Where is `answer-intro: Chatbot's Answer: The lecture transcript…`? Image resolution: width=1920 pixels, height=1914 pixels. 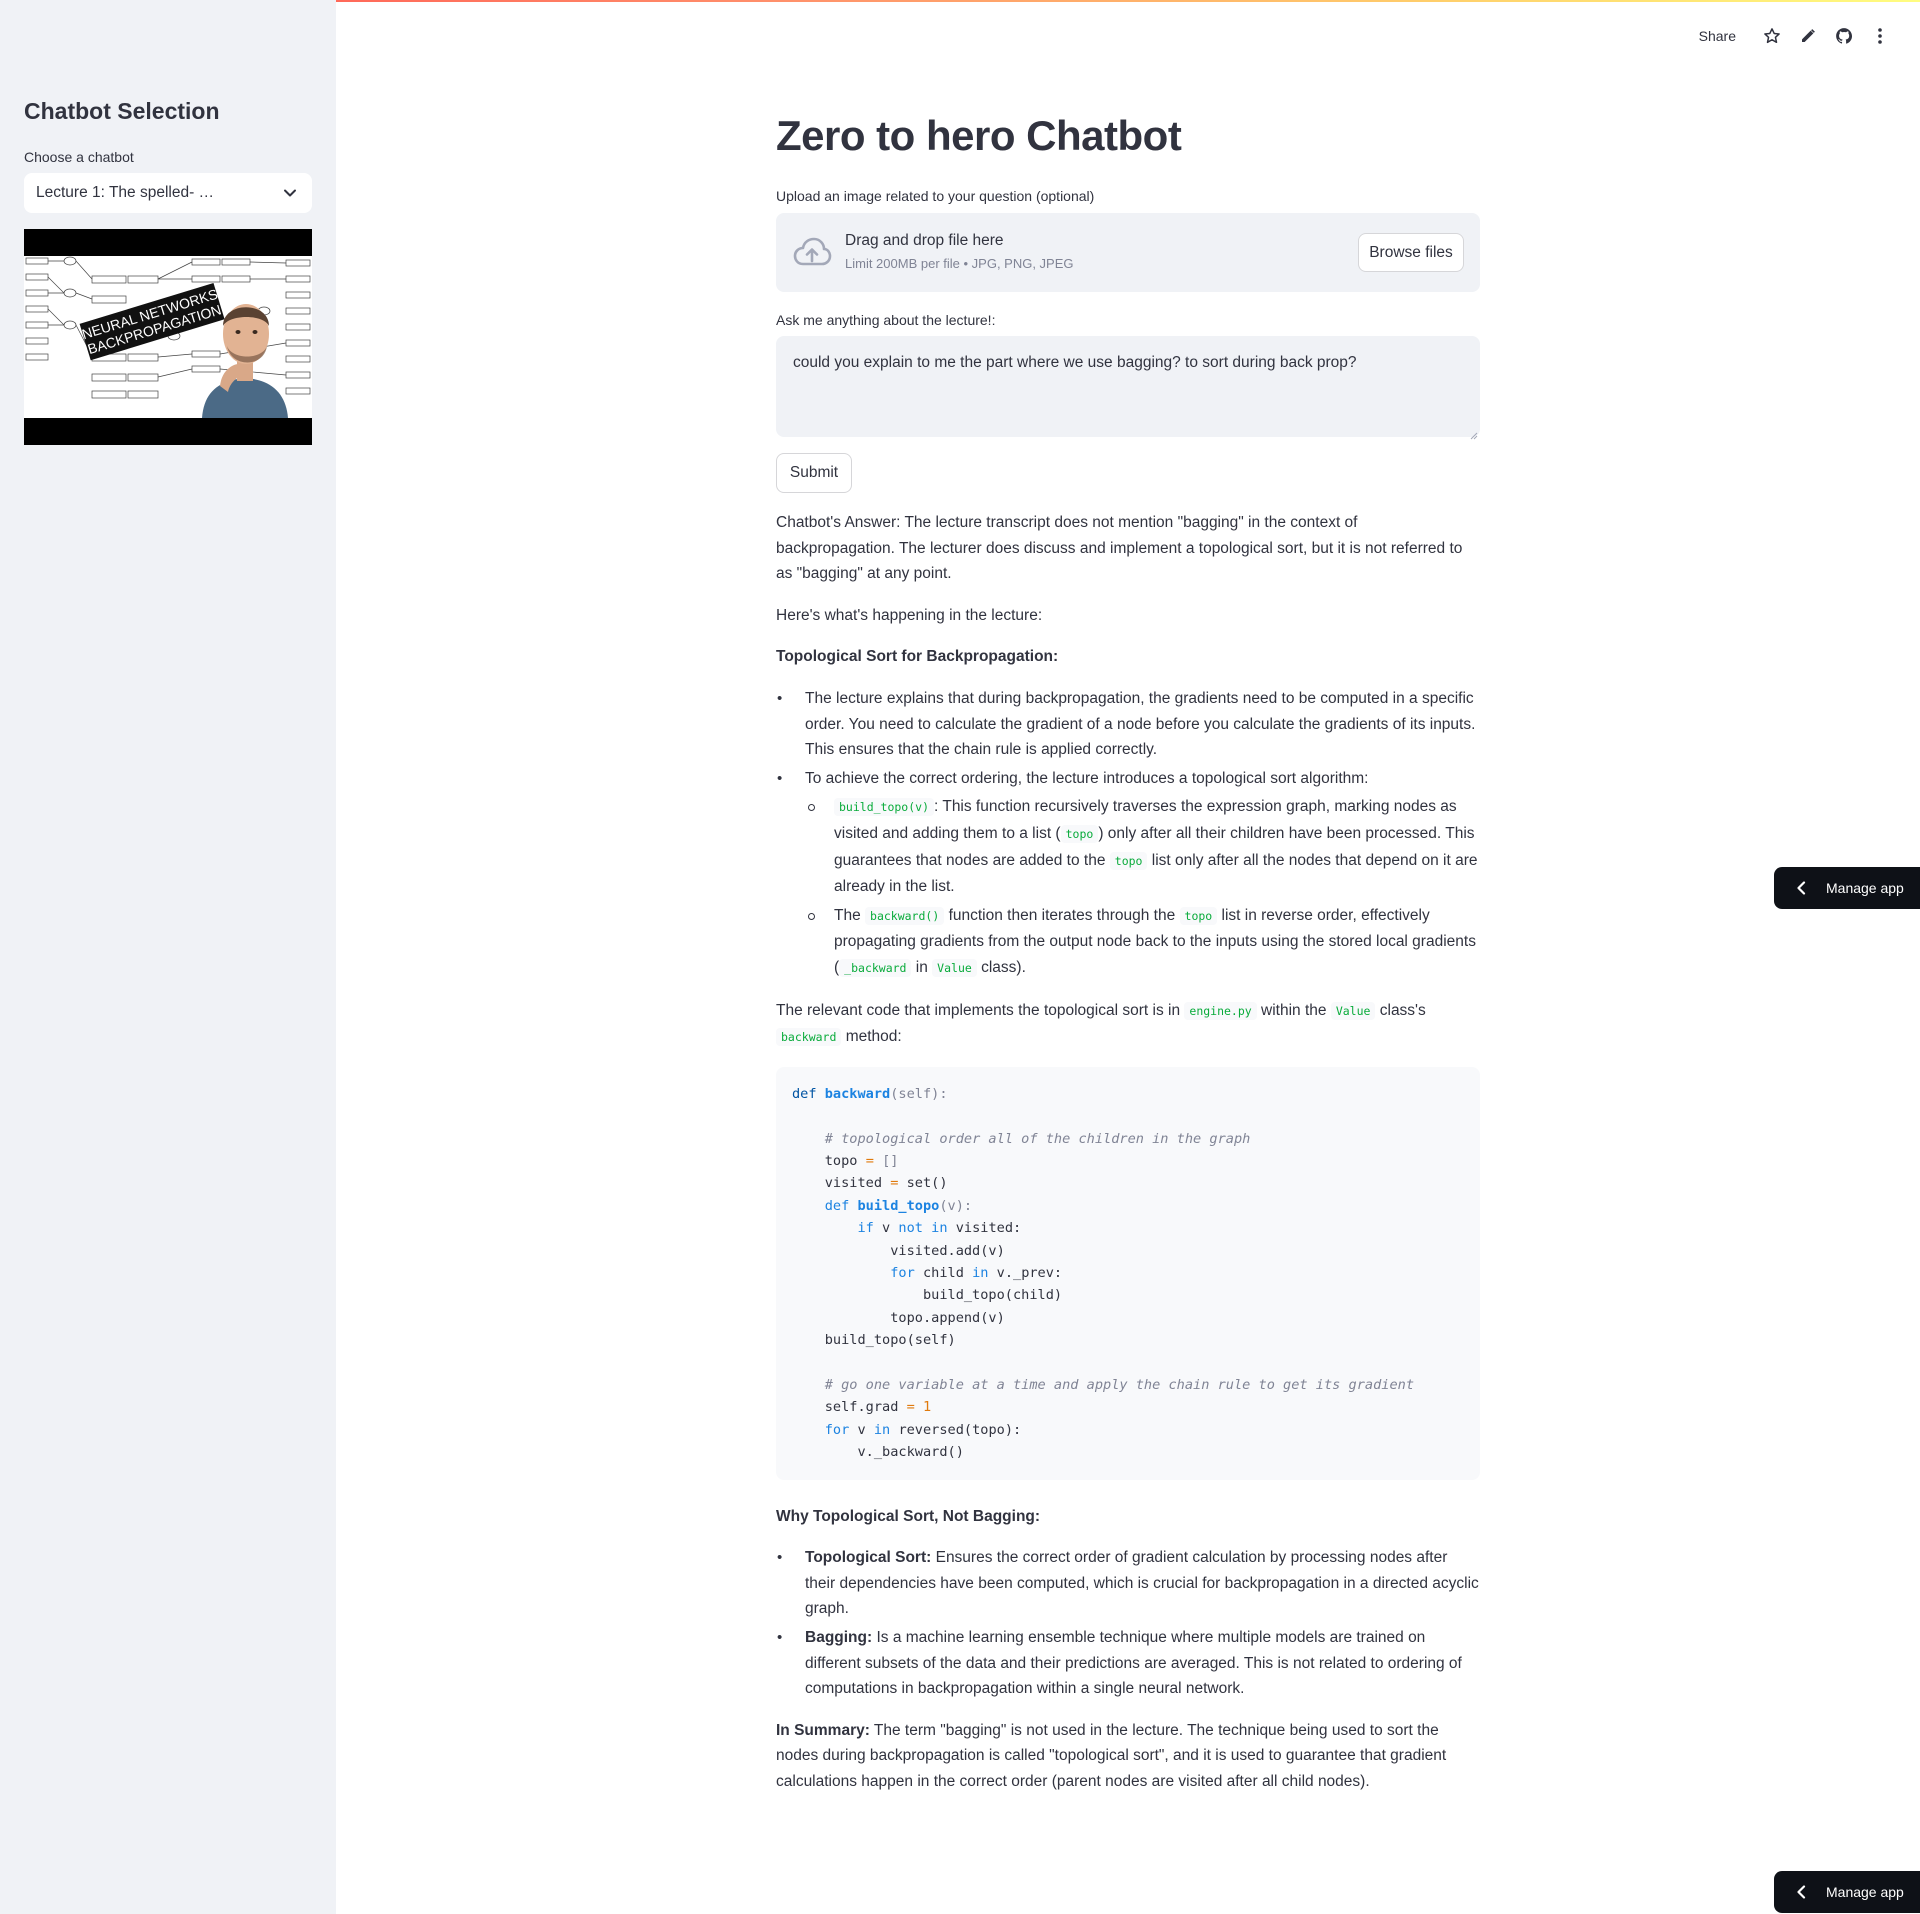 answer-intro: Chatbot's Answer: The lecture transcript… is located at coordinates (1119, 548).